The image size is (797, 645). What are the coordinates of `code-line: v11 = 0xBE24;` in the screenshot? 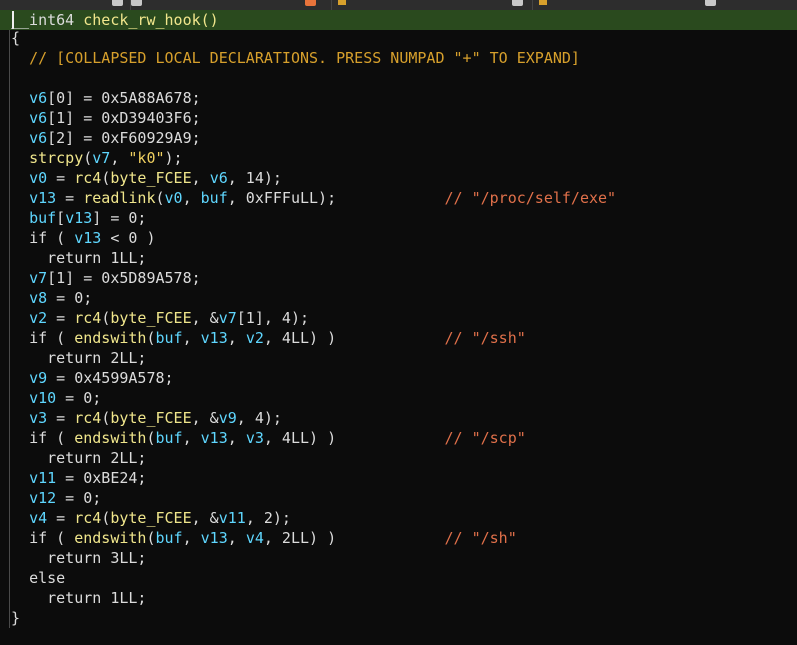 It's located at (398, 478).